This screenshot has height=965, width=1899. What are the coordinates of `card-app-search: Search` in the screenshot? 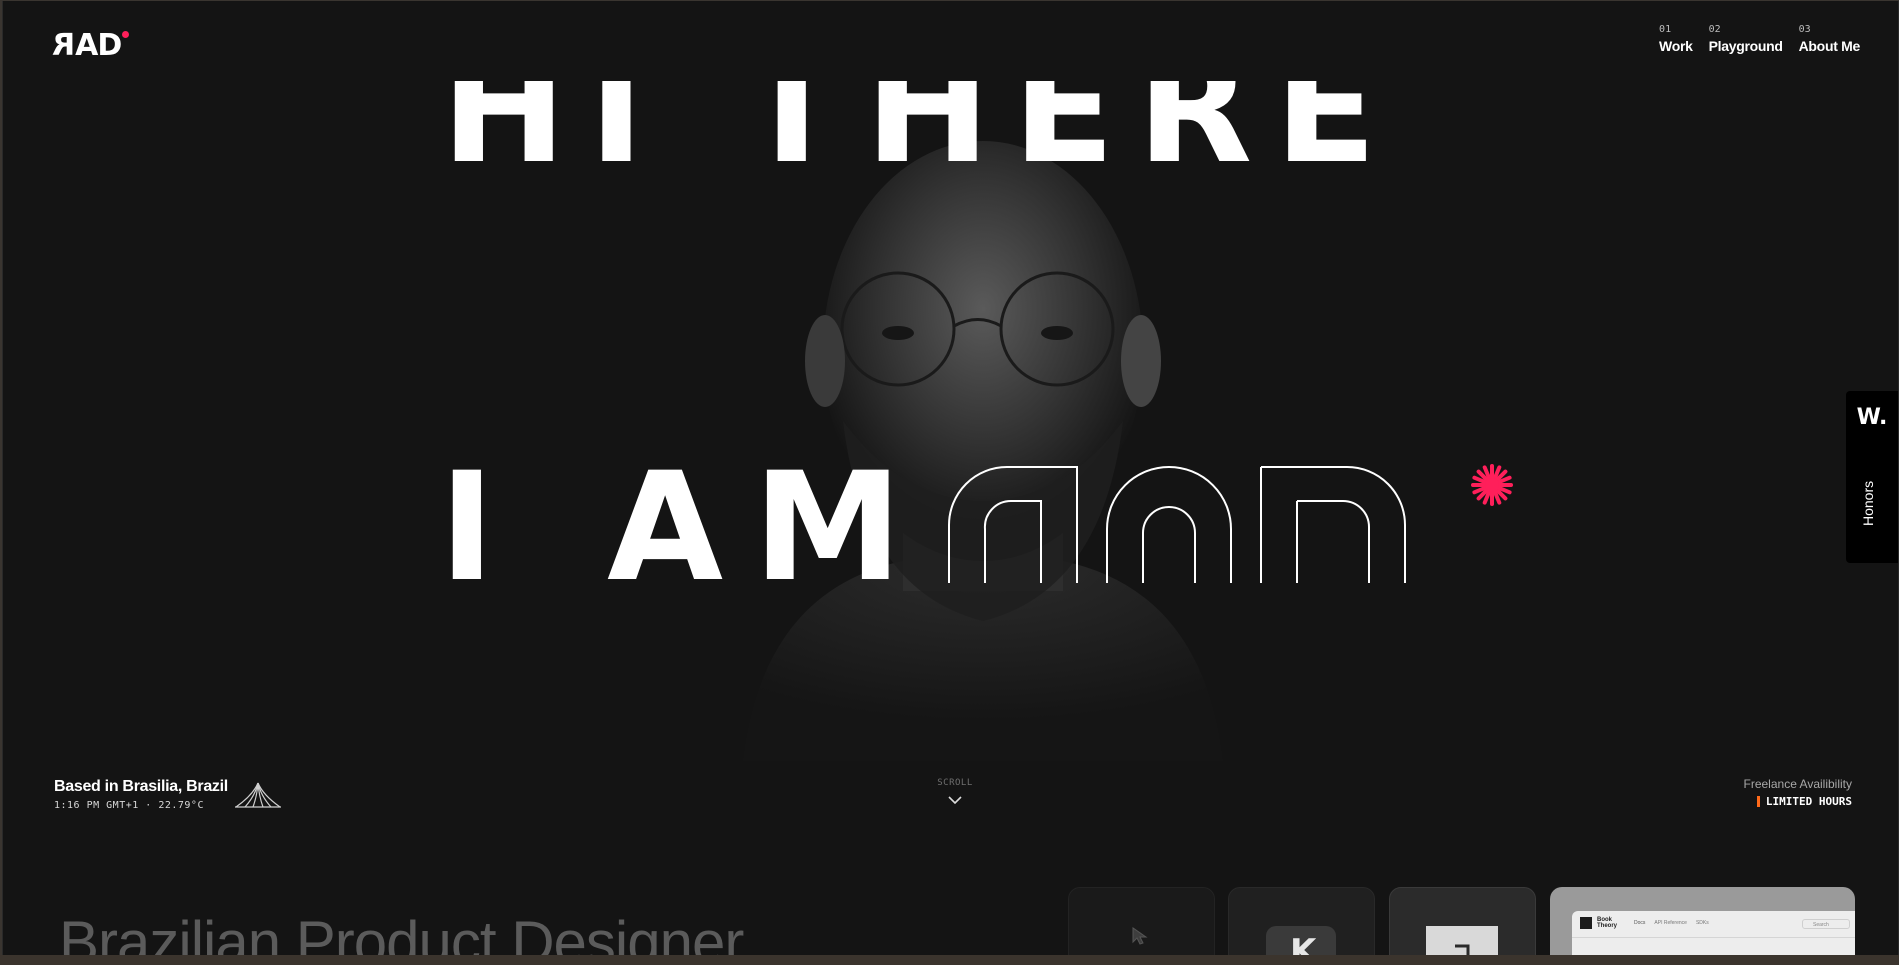 It's located at (1826, 924).